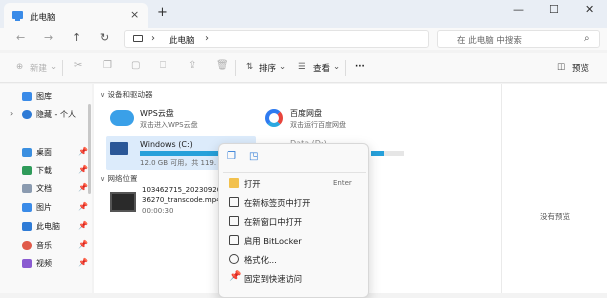 The image size is (607, 298). Describe the element at coordinates (163, 65) in the screenshot. I see `rename-icon: ⎕` at that location.